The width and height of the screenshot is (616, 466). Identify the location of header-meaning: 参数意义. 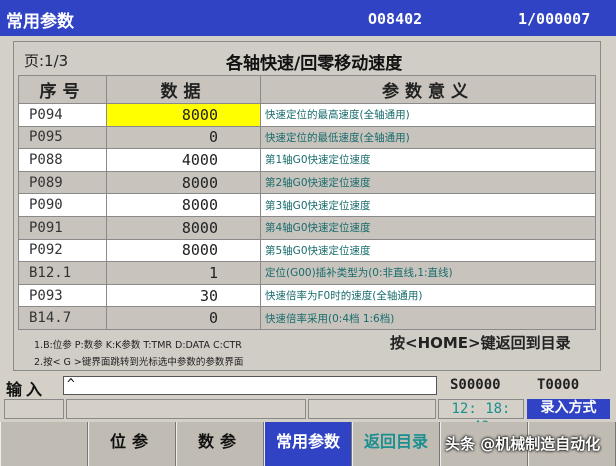
(428, 89).